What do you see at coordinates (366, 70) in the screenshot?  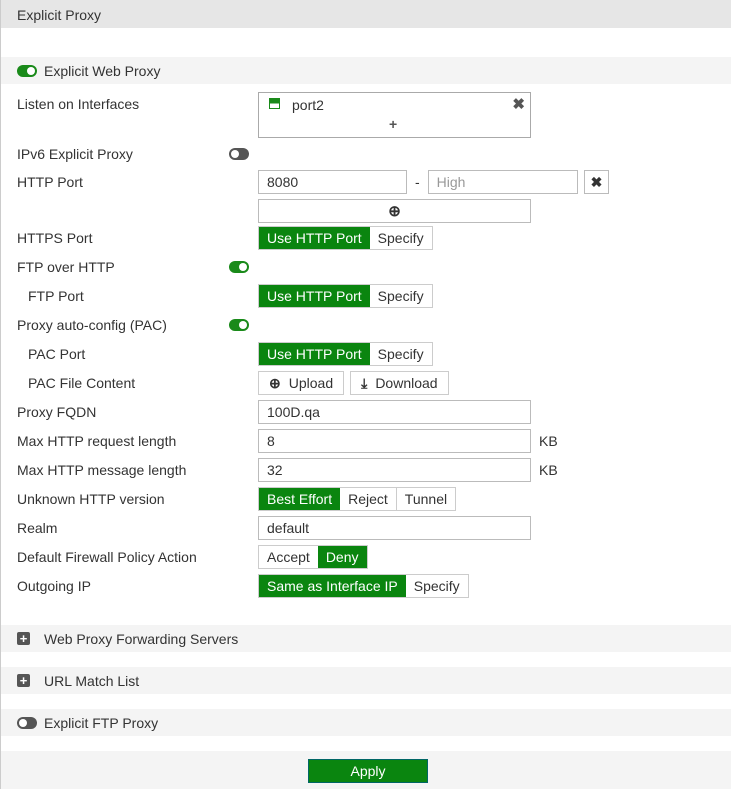 I see `section-explicit-web-proxy: Explicit Web Proxy` at bounding box center [366, 70].